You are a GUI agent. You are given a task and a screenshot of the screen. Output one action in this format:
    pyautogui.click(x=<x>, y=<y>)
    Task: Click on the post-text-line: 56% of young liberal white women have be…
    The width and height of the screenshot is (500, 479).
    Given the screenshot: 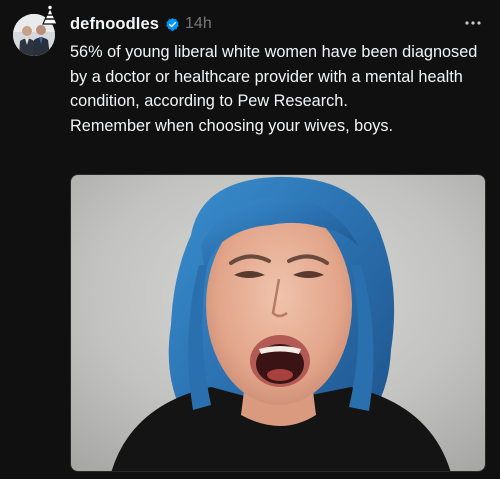 What is the action you would take?
    pyautogui.click(x=274, y=76)
    